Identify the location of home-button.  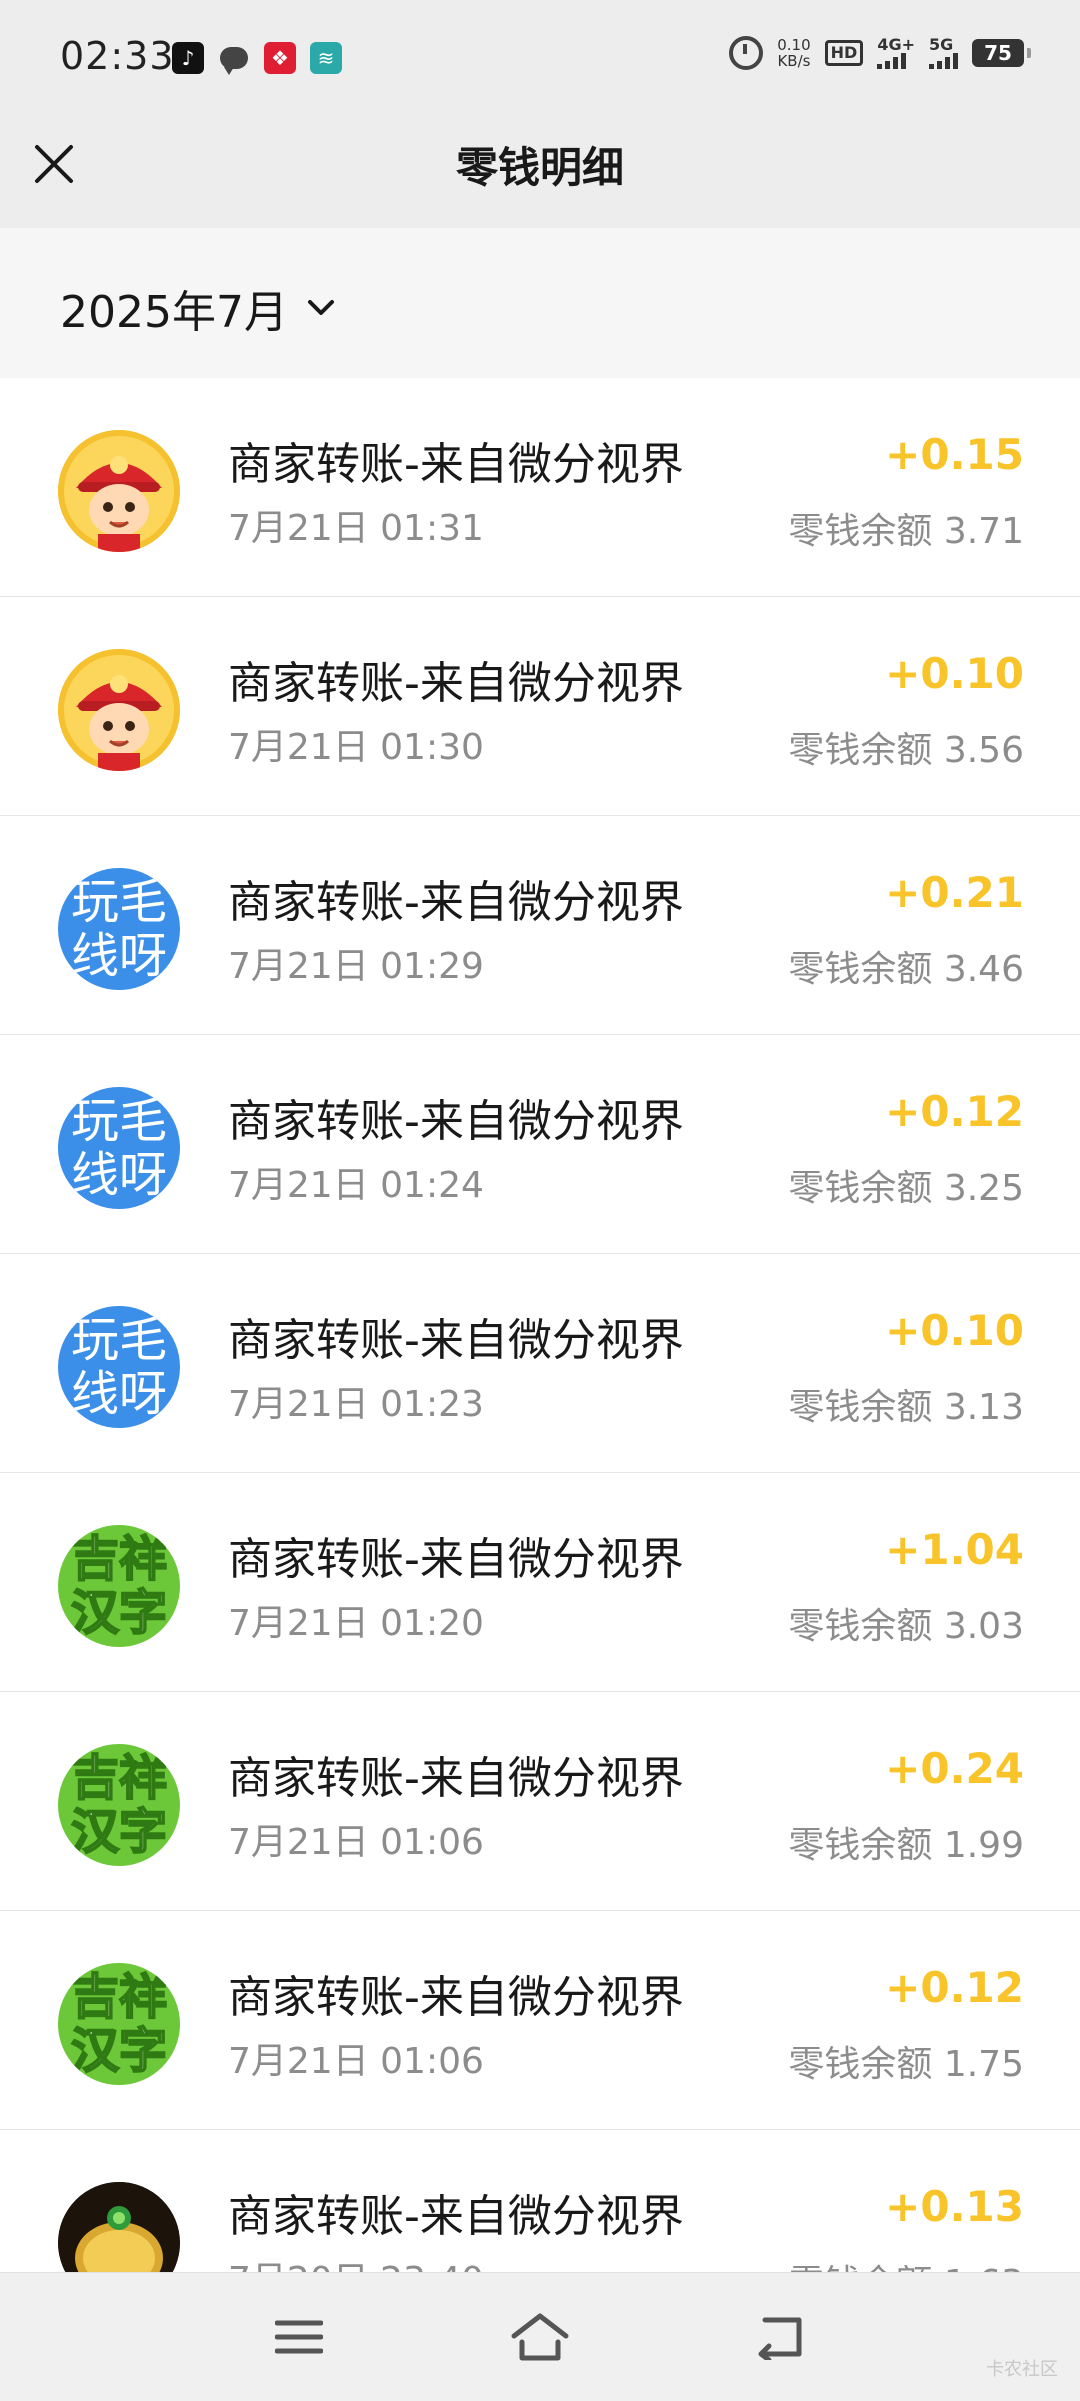
(540, 2337).